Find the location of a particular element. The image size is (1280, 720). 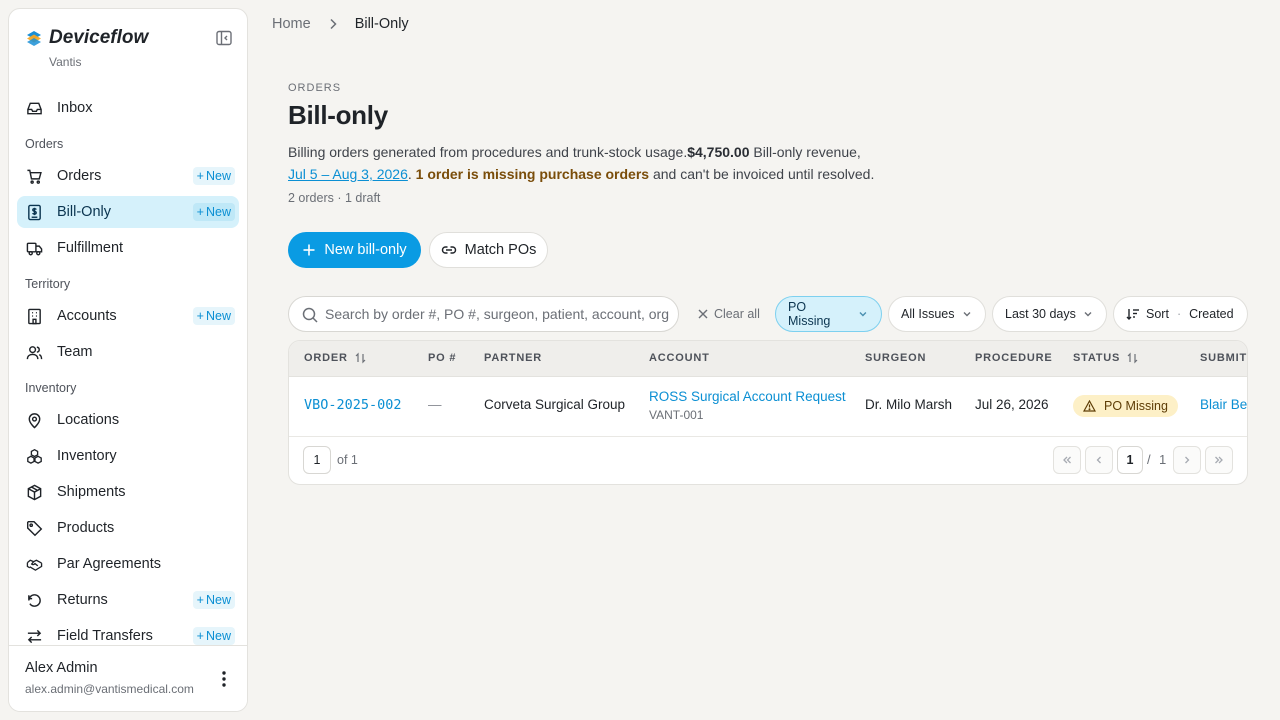

breadcrumb-home: Home is located at coordinates (291, 24).